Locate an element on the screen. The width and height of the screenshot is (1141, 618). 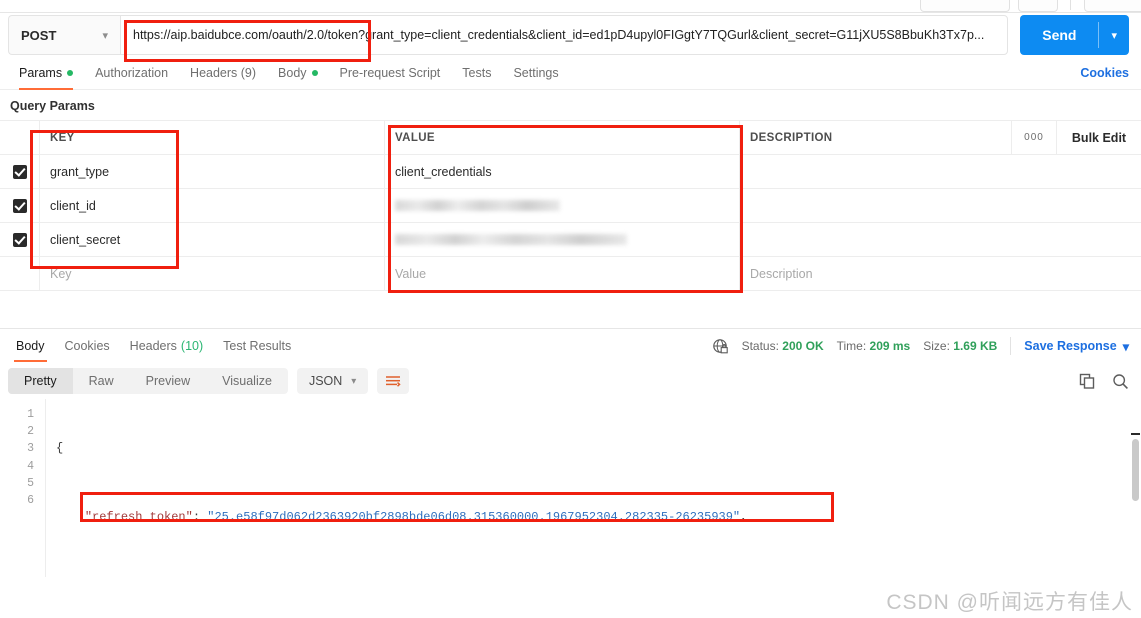
cookies-link: Cookies is located at coordinates (1104, 73).